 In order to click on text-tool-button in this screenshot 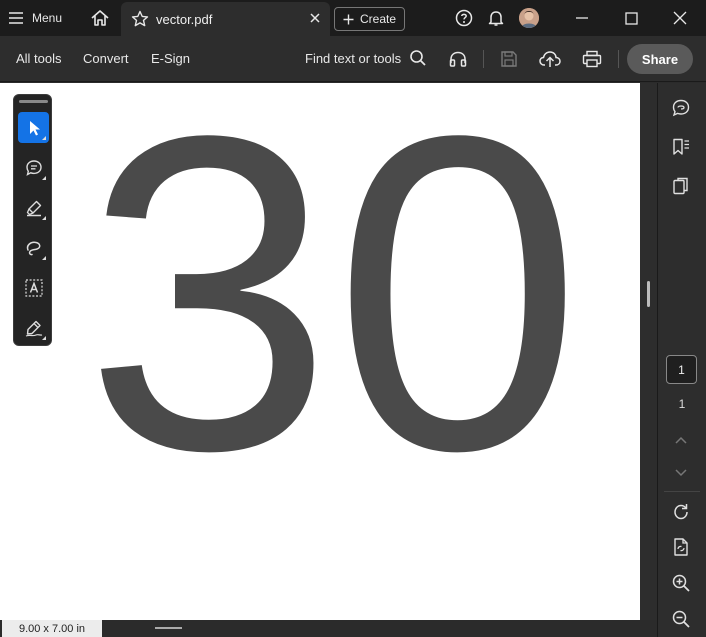, I will do `click(33, 287)`.